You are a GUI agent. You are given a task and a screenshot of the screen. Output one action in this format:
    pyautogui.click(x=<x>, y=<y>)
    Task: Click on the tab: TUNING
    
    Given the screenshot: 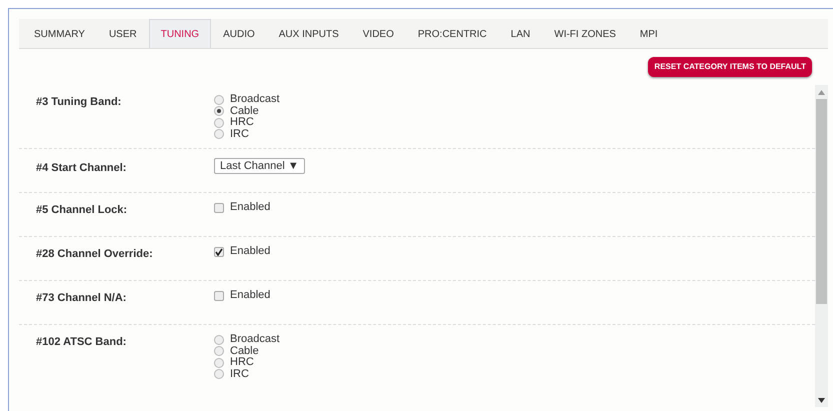 What is the action you would take?
    pyautogui.click(x=180, y=33)
    